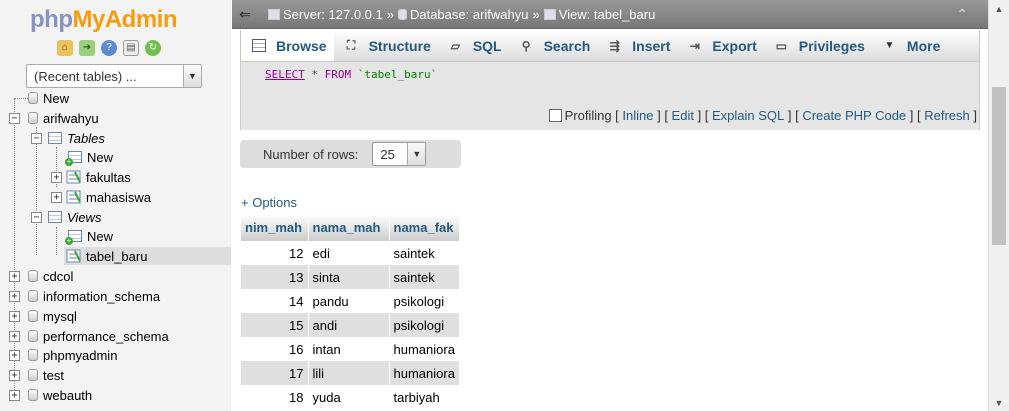 This screenshot has width=1009, height=411. I want to click on collapse-up-icon: ⌃, so click(962, 14).